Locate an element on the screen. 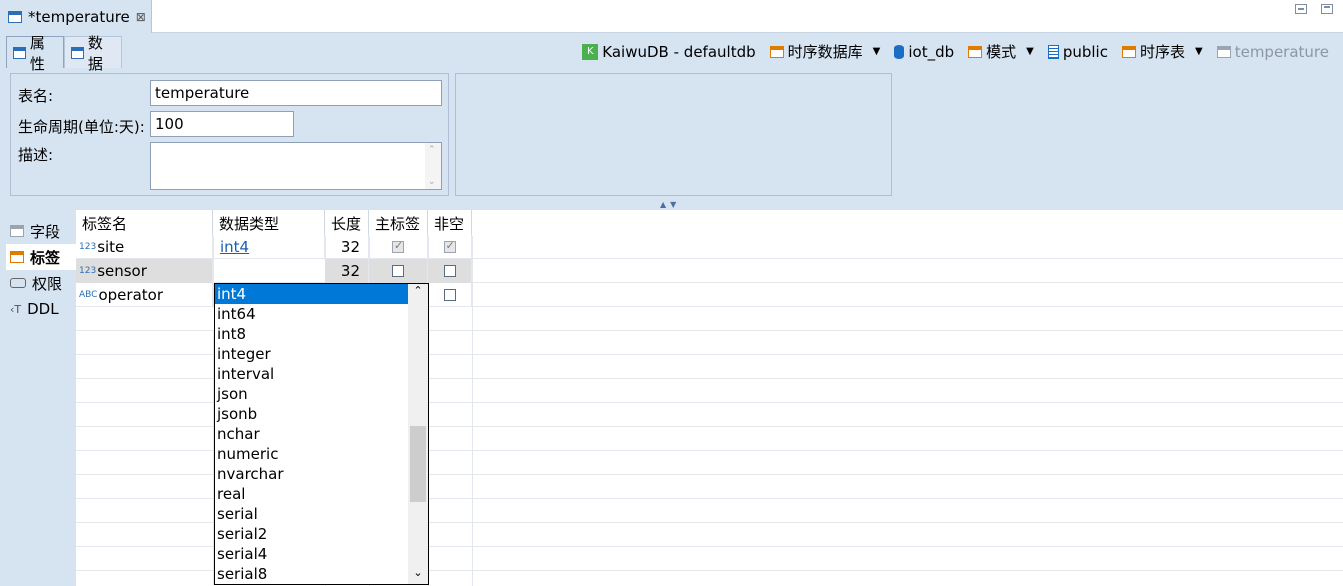 The width and height of the screenshot is (1343, 586). tab-permissions-label: 权限 is located at coordinates (47, 283).